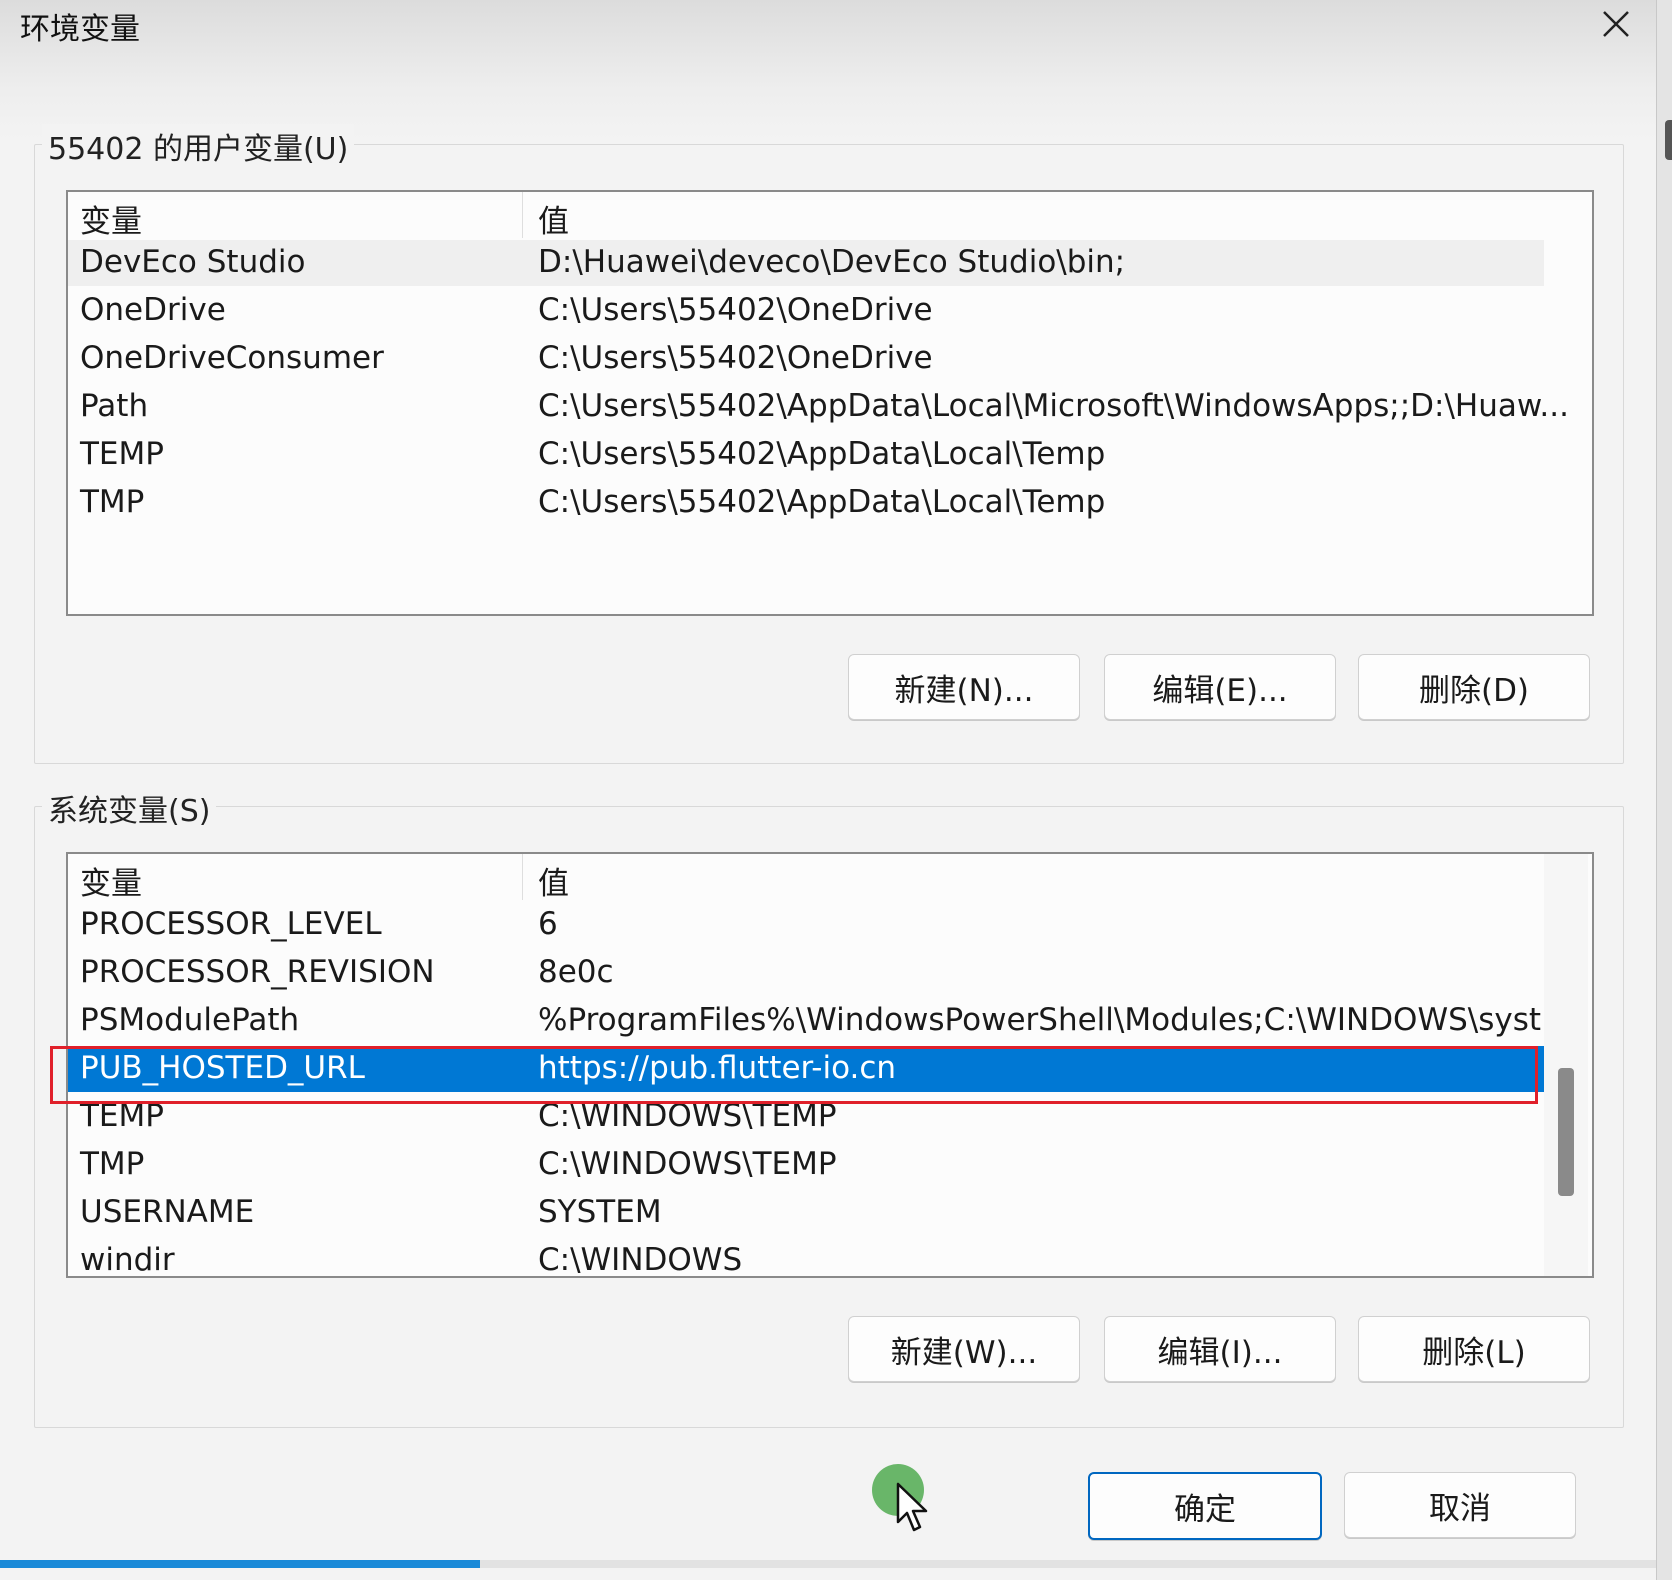  Describe the element at coordinates (231, 924) in the screenshot. I see `row-name: PROCESSOR_LEVEL` at that location.